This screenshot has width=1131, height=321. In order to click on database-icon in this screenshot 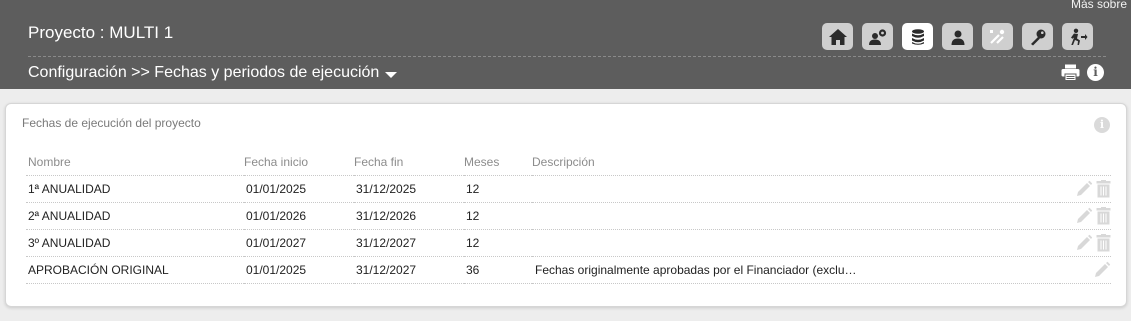, I will do `click(917, 36)`.